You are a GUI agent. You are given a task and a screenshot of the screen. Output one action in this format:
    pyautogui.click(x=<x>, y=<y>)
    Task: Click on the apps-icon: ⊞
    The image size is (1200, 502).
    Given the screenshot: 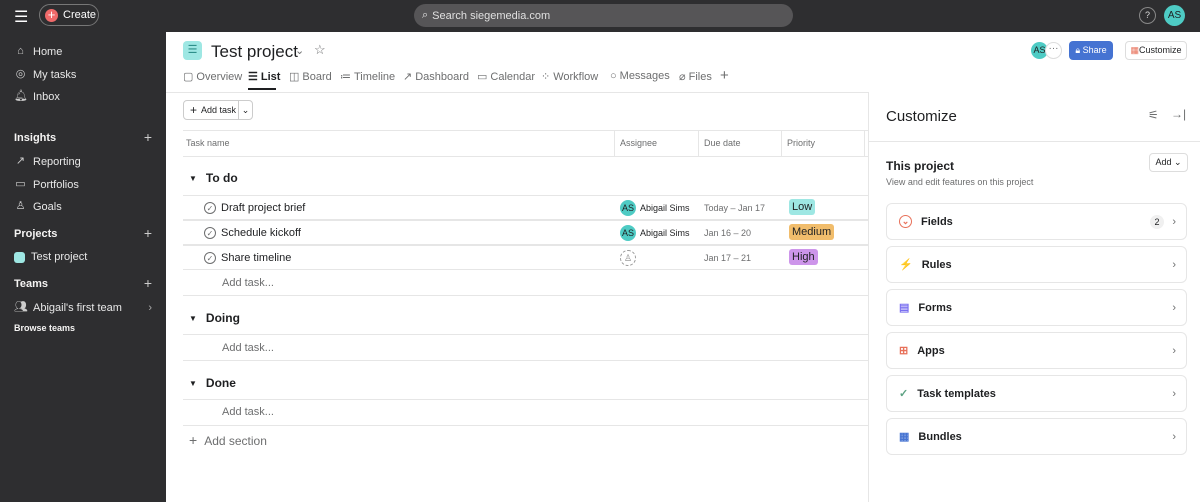 What is the action you would take?
    pyautogui.click(x=904, y=351)
    